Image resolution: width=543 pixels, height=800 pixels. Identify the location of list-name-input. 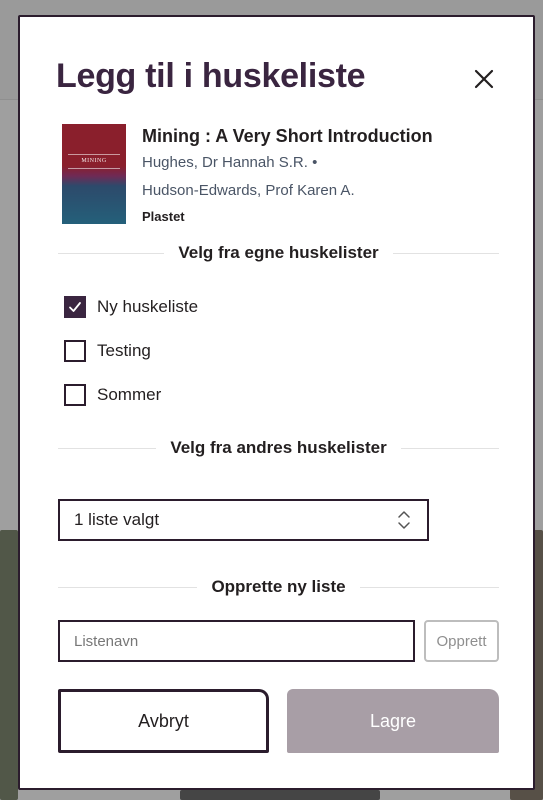
(236, 641).